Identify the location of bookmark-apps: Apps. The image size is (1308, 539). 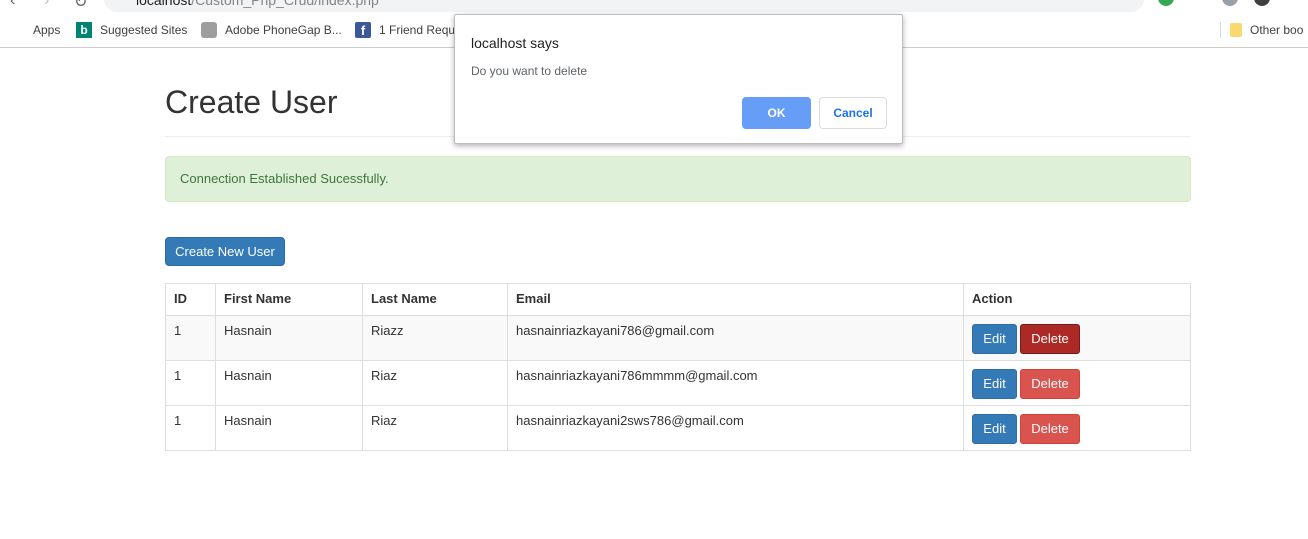
(34, 30).